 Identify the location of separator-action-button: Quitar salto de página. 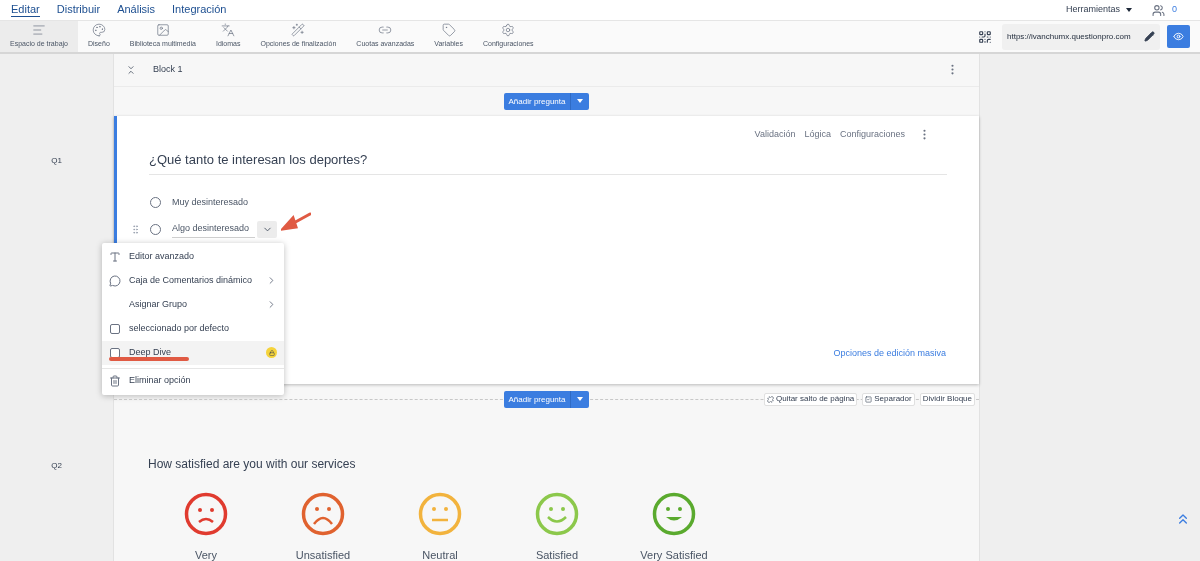
(811, 399).